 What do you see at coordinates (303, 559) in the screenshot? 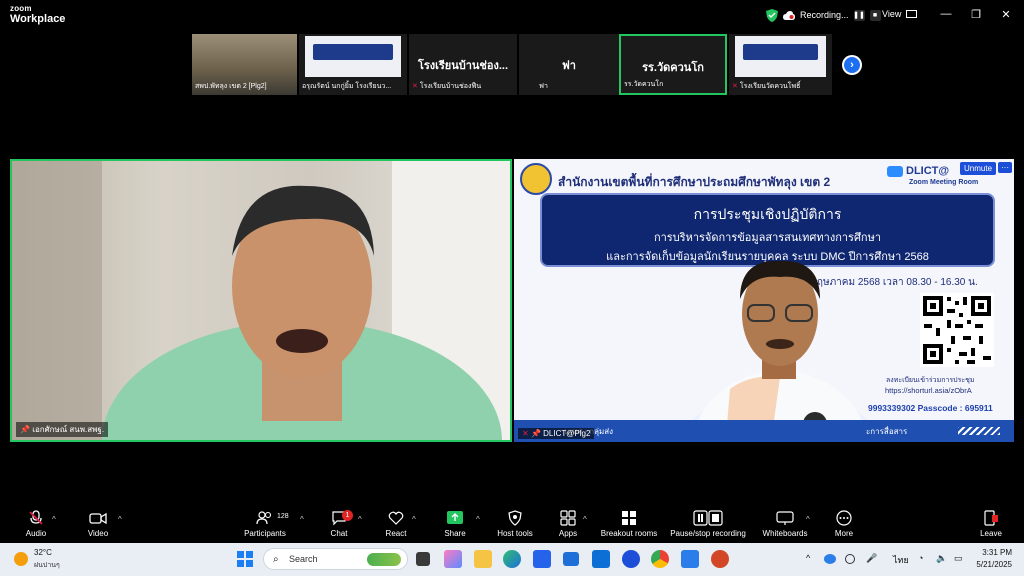
I see `search-placeholder: Search` at bounding box center [303, 559].